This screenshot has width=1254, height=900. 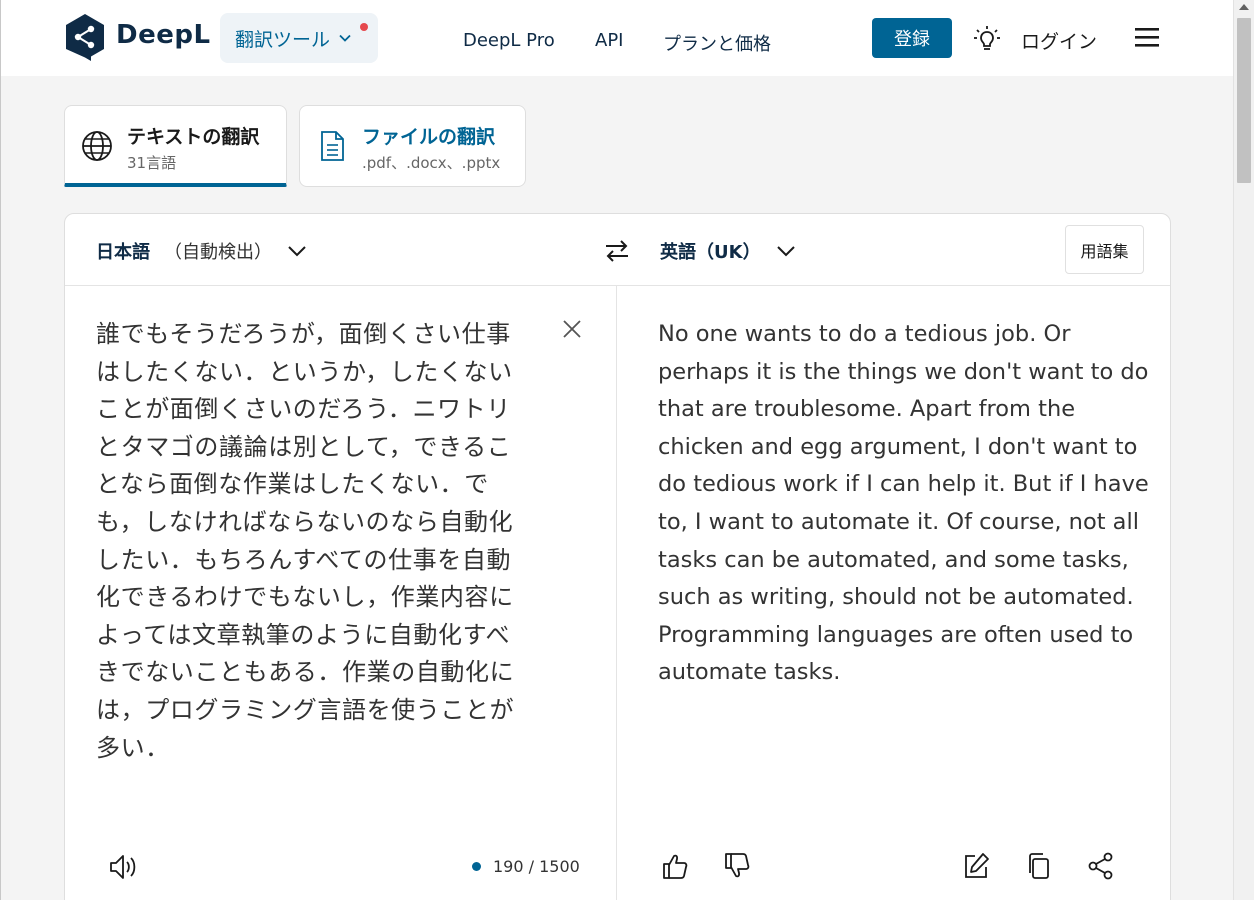 I want to click on translation-tools-label: 翻訳ツール, so click(x=283, y=39).